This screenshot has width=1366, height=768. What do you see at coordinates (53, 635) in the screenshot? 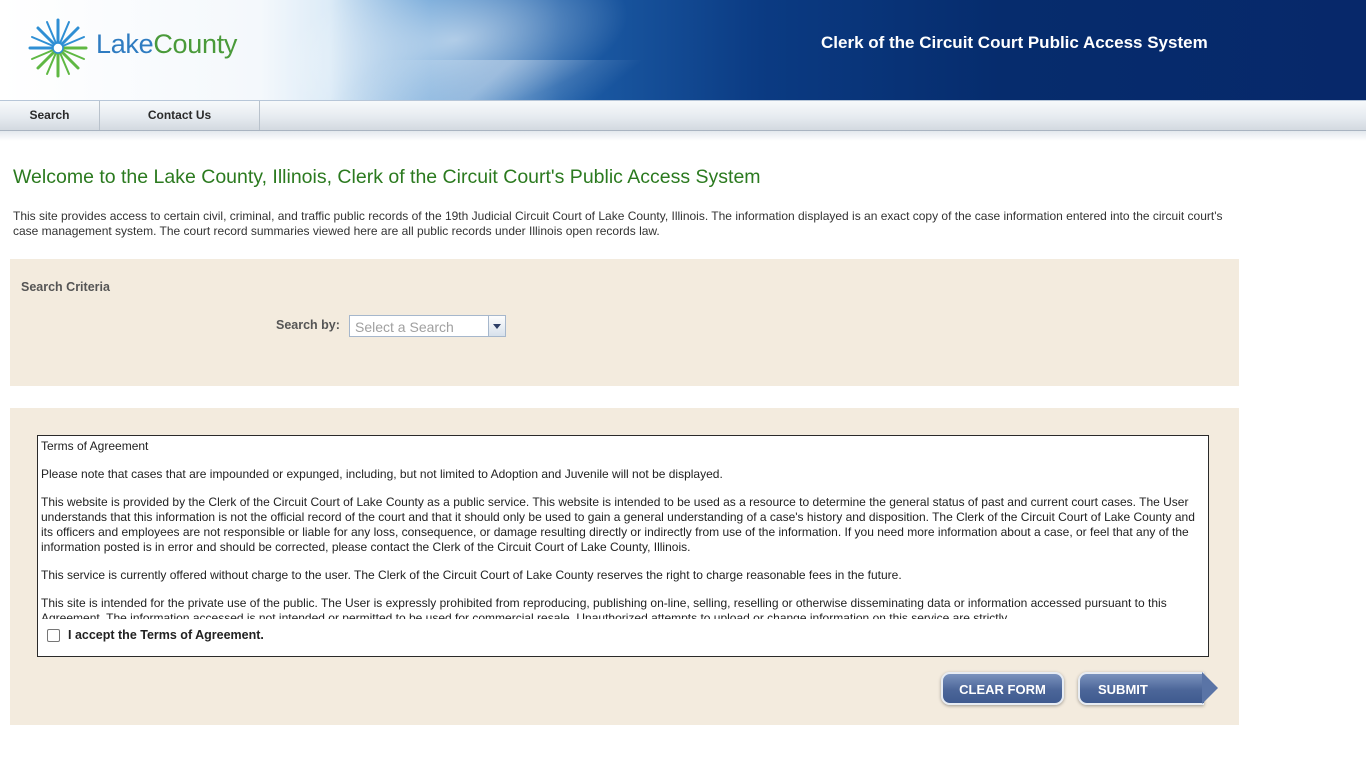
I see `accept-terms-checkbox` at bounding box center [53, 635].